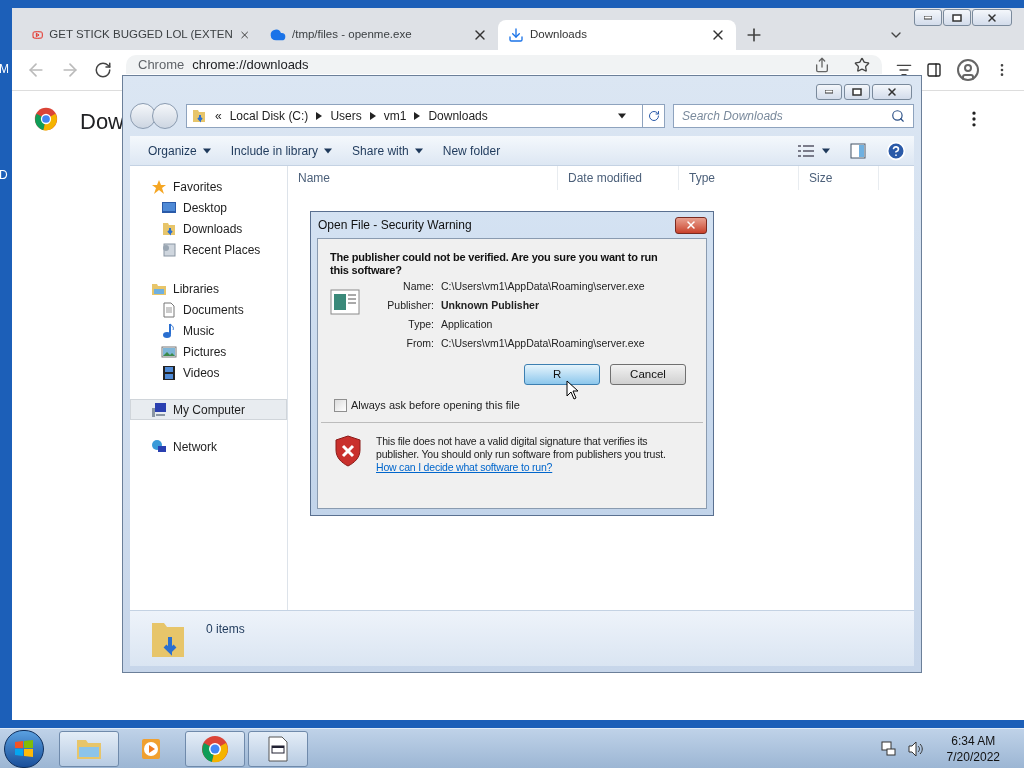  Describe the element at coordinates (169, 309) in the screenshot. I see `document-icon` at that location.